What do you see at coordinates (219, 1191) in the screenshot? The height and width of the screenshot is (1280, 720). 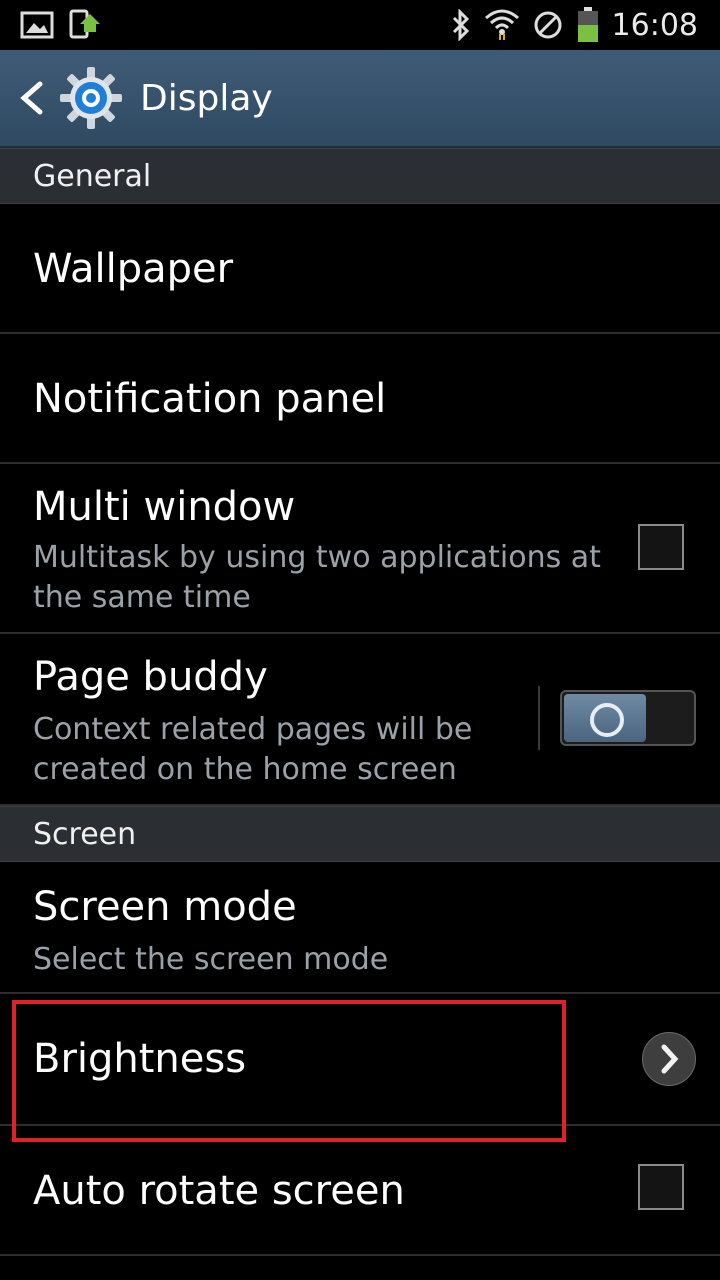 I see `setting-title: Auto rotate screen` at bounding box center [219, 1191].